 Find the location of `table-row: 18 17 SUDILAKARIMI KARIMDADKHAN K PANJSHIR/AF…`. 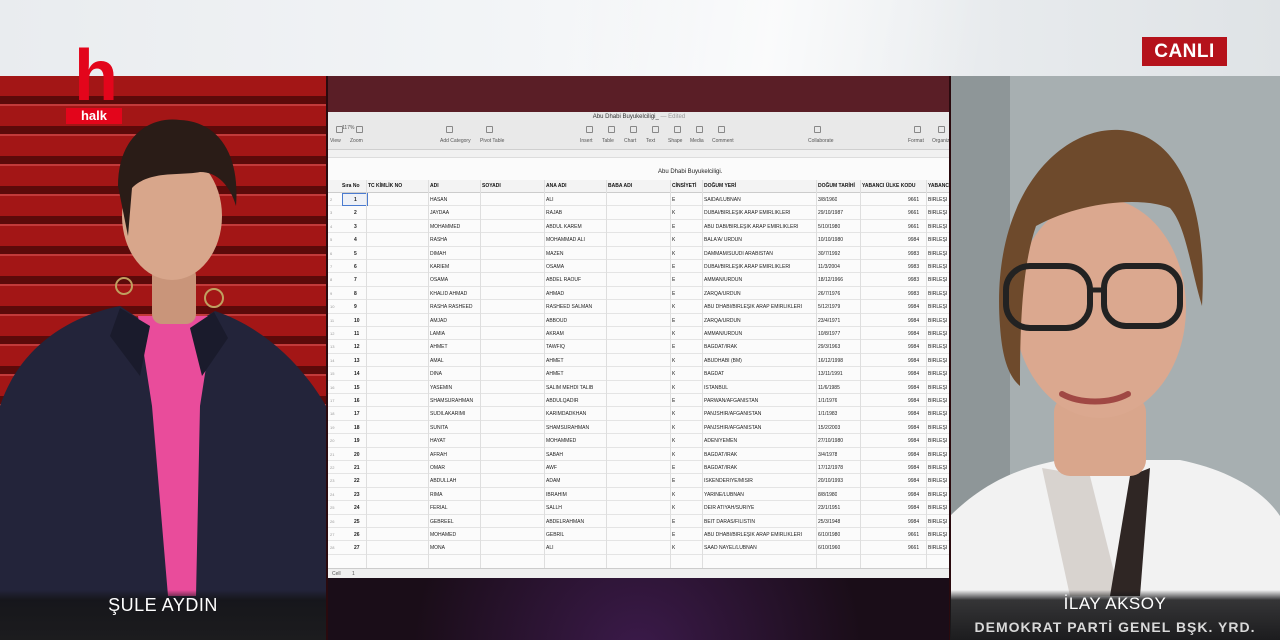

table-row: 18 17 SUDILAKARIMI KARIMDADKHAN K PANJSHIR/AF… is located at coordinates (639, 414).